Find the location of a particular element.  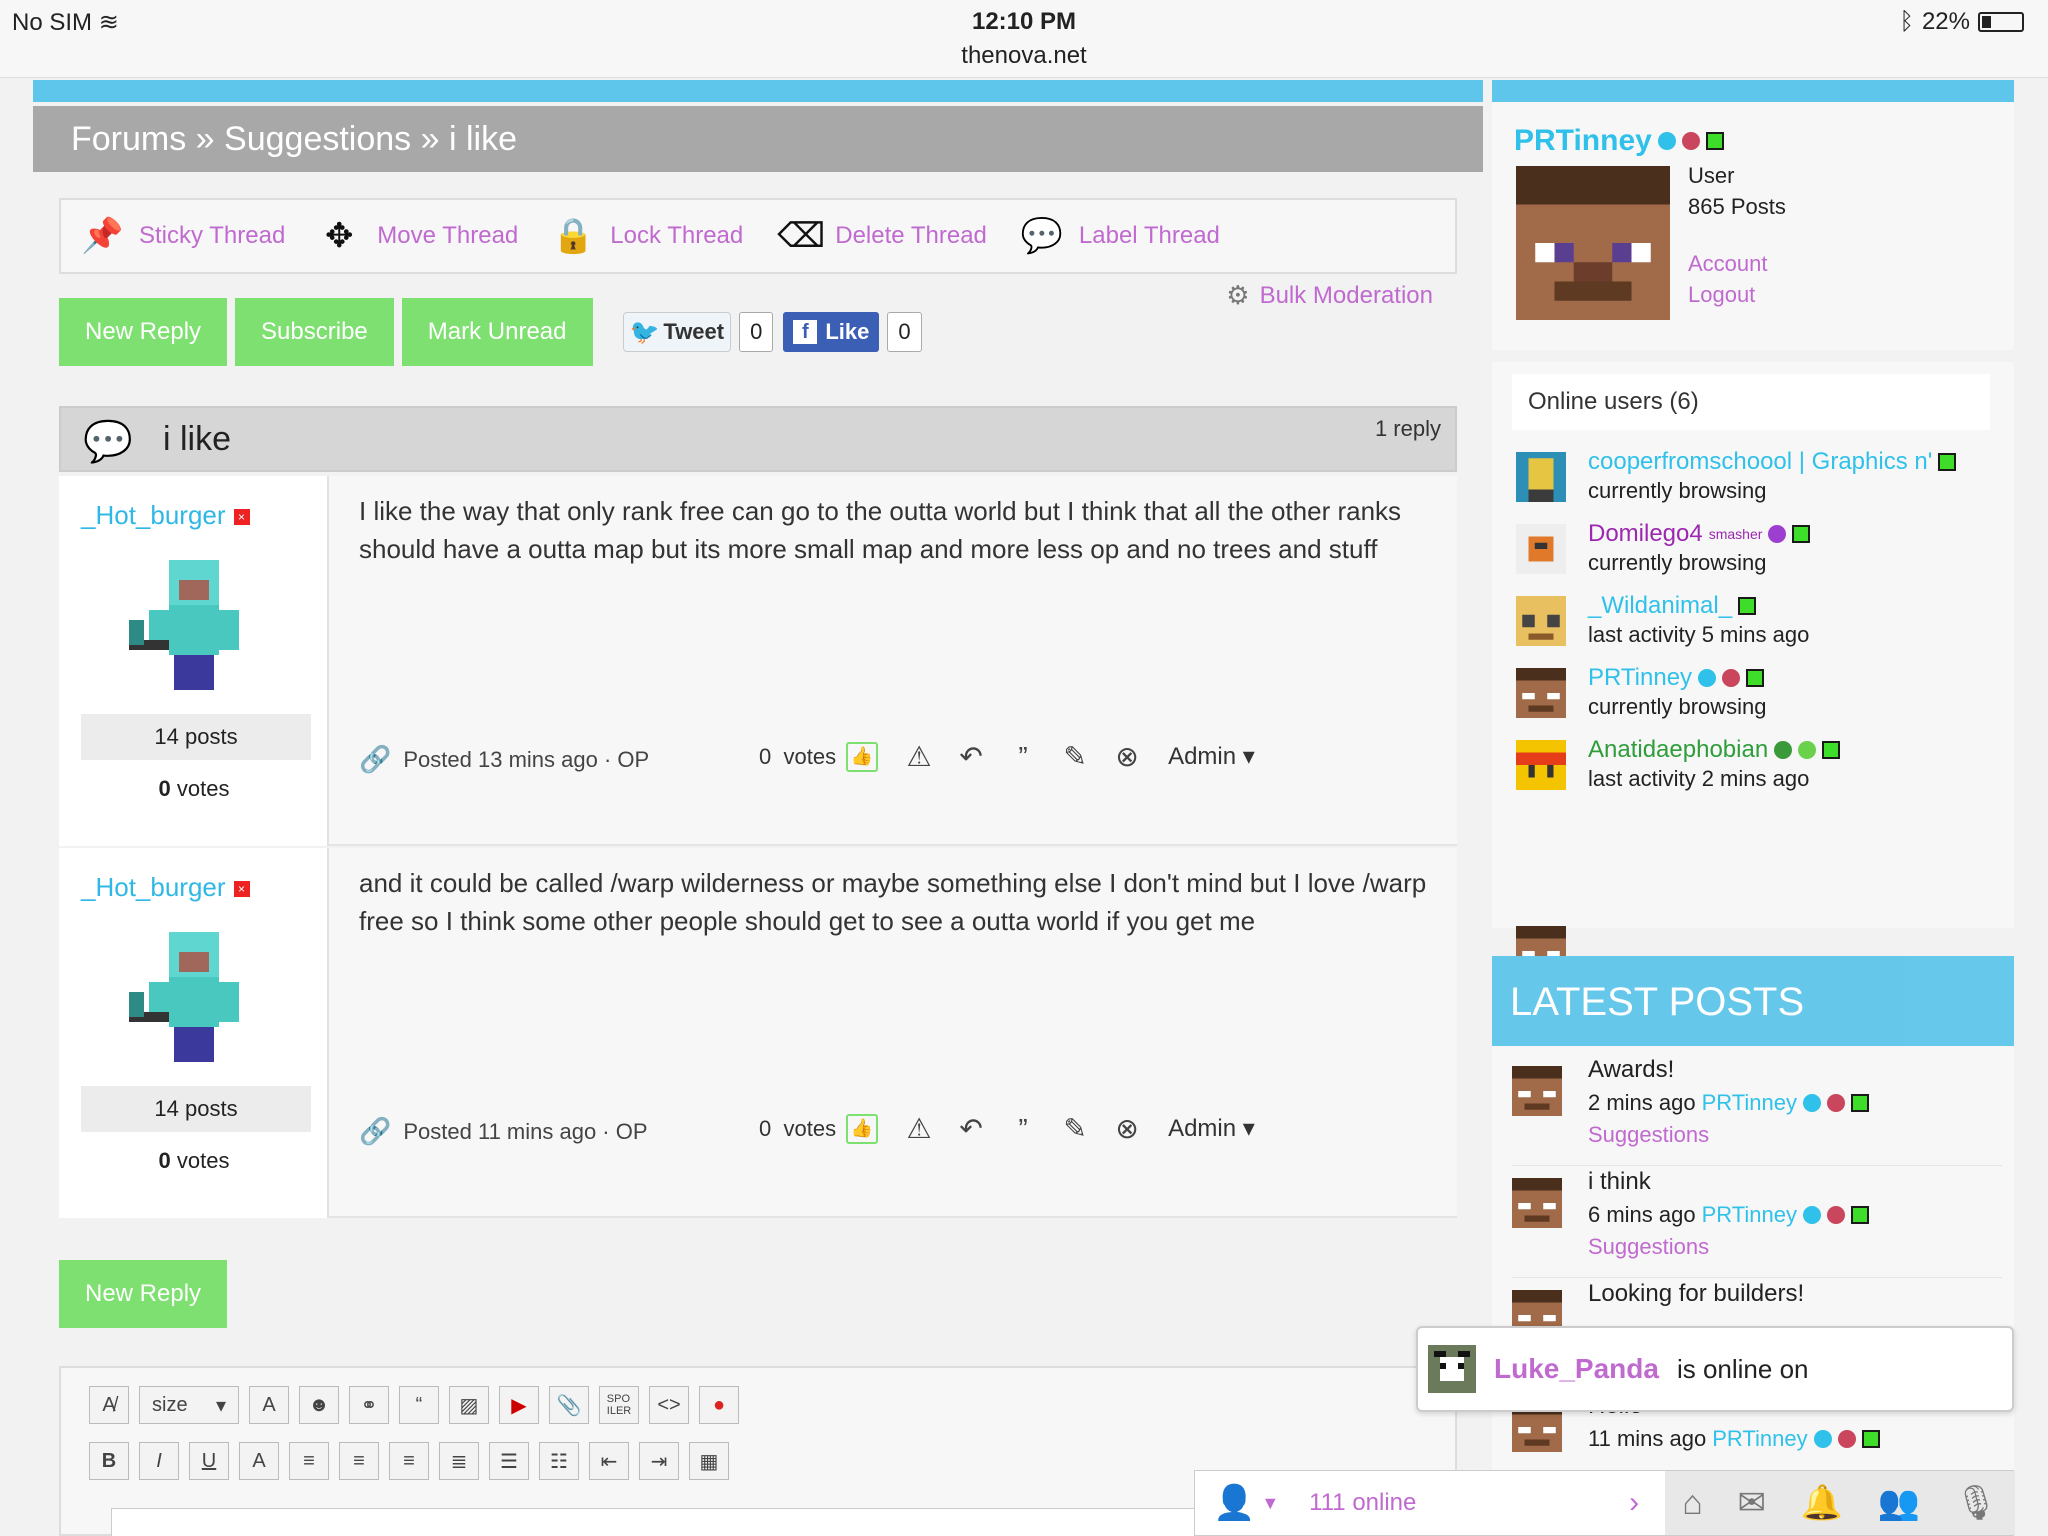

latest-post-title: Awards! is located at coordinates (1631, 1070).